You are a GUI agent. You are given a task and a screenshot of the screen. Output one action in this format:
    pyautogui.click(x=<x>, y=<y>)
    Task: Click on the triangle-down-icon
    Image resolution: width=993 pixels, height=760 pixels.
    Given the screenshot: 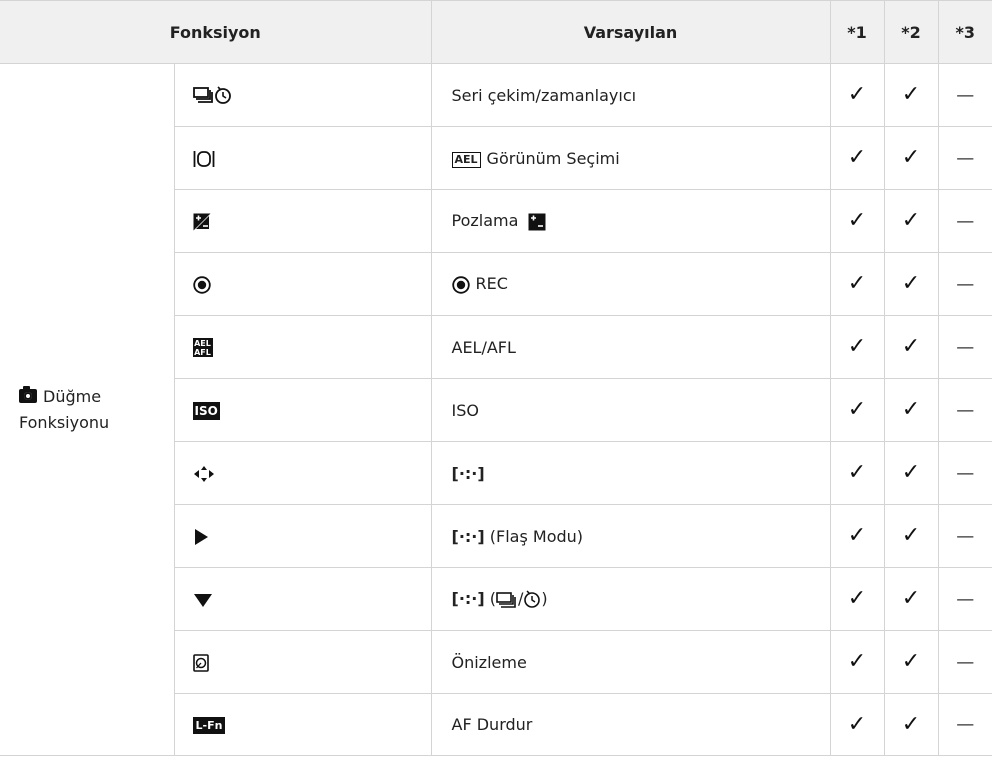 What is the action you would take?
    pyautogui.click(x=203, y=600)
    